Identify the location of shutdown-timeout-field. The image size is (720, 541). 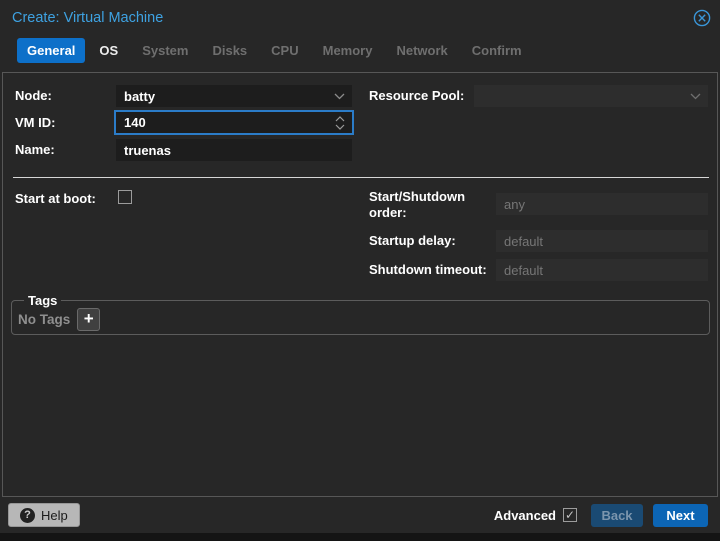
(602, 270).